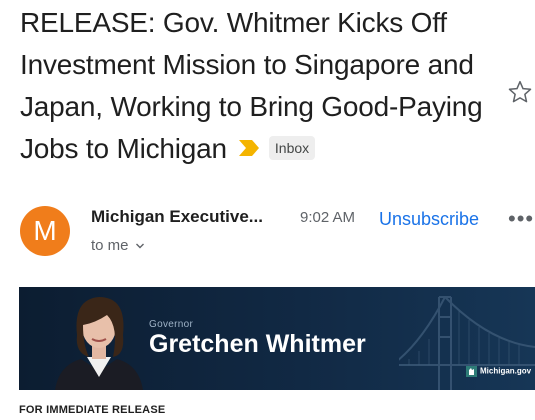  Describe the element at coordinates (139, 246) in the screenshot. I see `chevron-down-icon` at that location.